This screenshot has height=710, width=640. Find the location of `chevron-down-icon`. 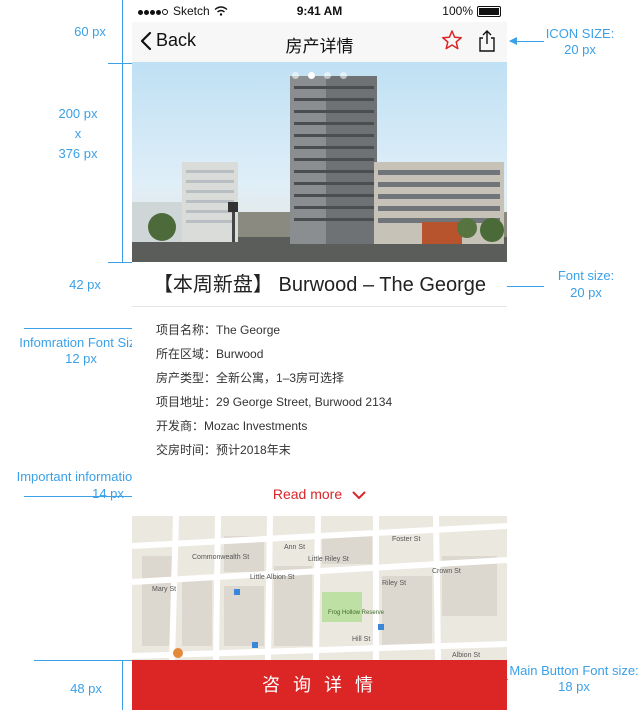

chevron-down-icon is located at coordinates (359, 495).